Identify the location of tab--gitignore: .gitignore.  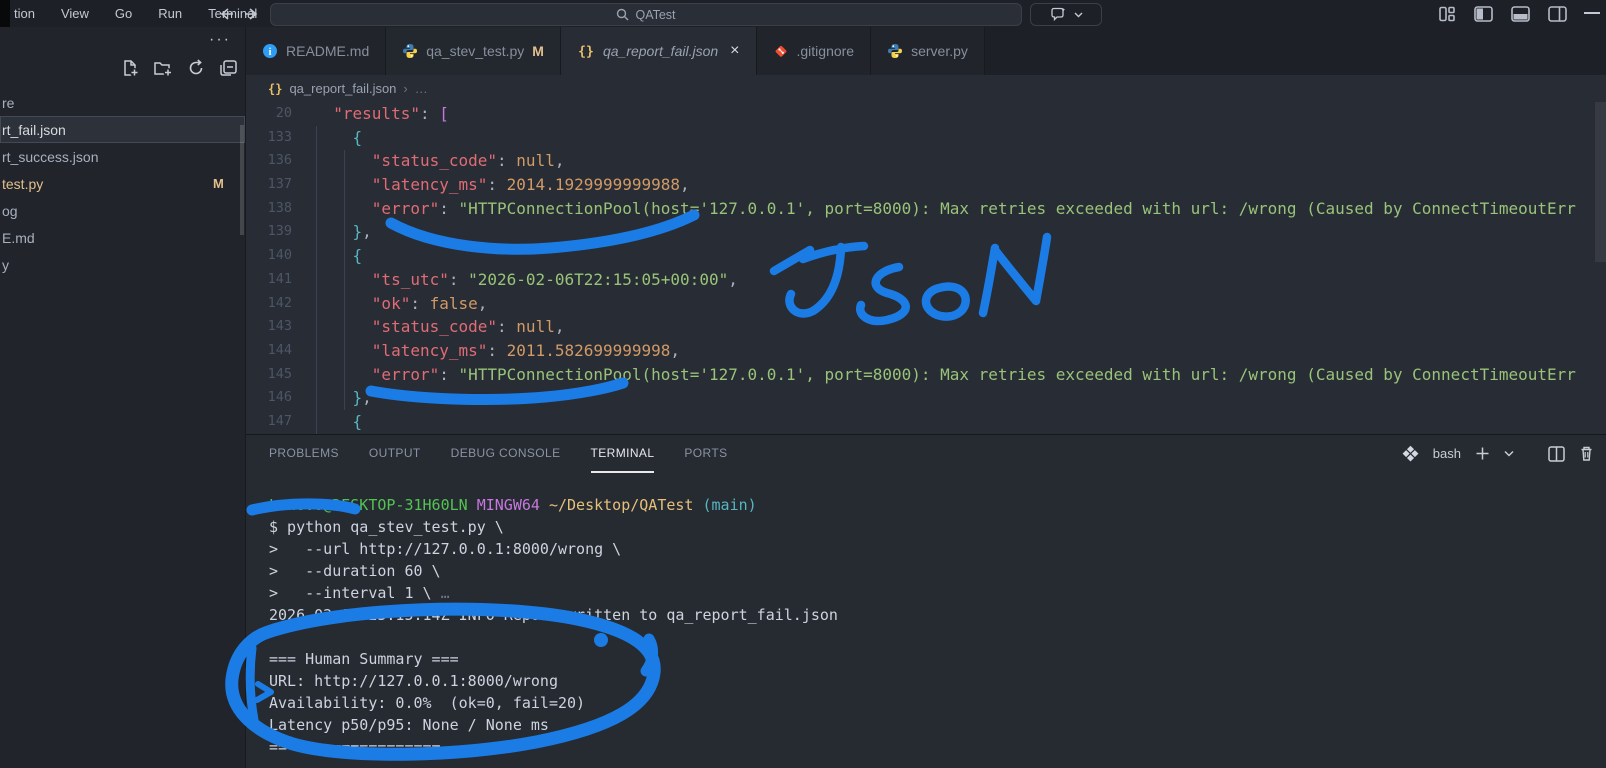
(814, 51).